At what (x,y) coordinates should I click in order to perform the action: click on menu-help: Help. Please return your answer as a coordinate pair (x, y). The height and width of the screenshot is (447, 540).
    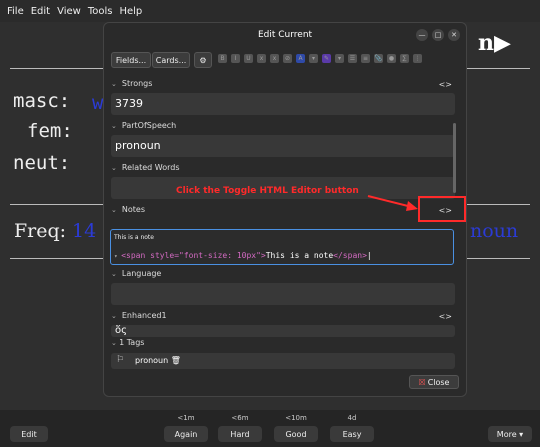
    Looking at the image, I should click on (130, 11).